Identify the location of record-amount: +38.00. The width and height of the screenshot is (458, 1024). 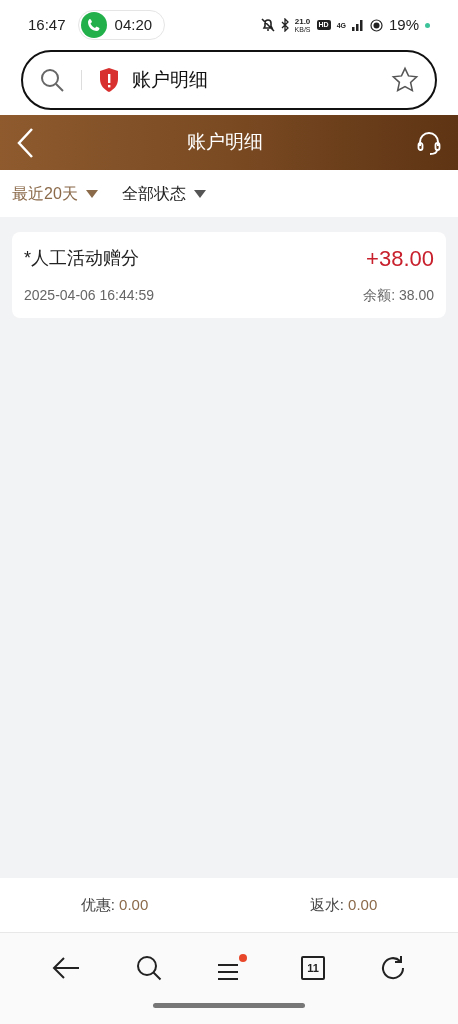
(400, 259).